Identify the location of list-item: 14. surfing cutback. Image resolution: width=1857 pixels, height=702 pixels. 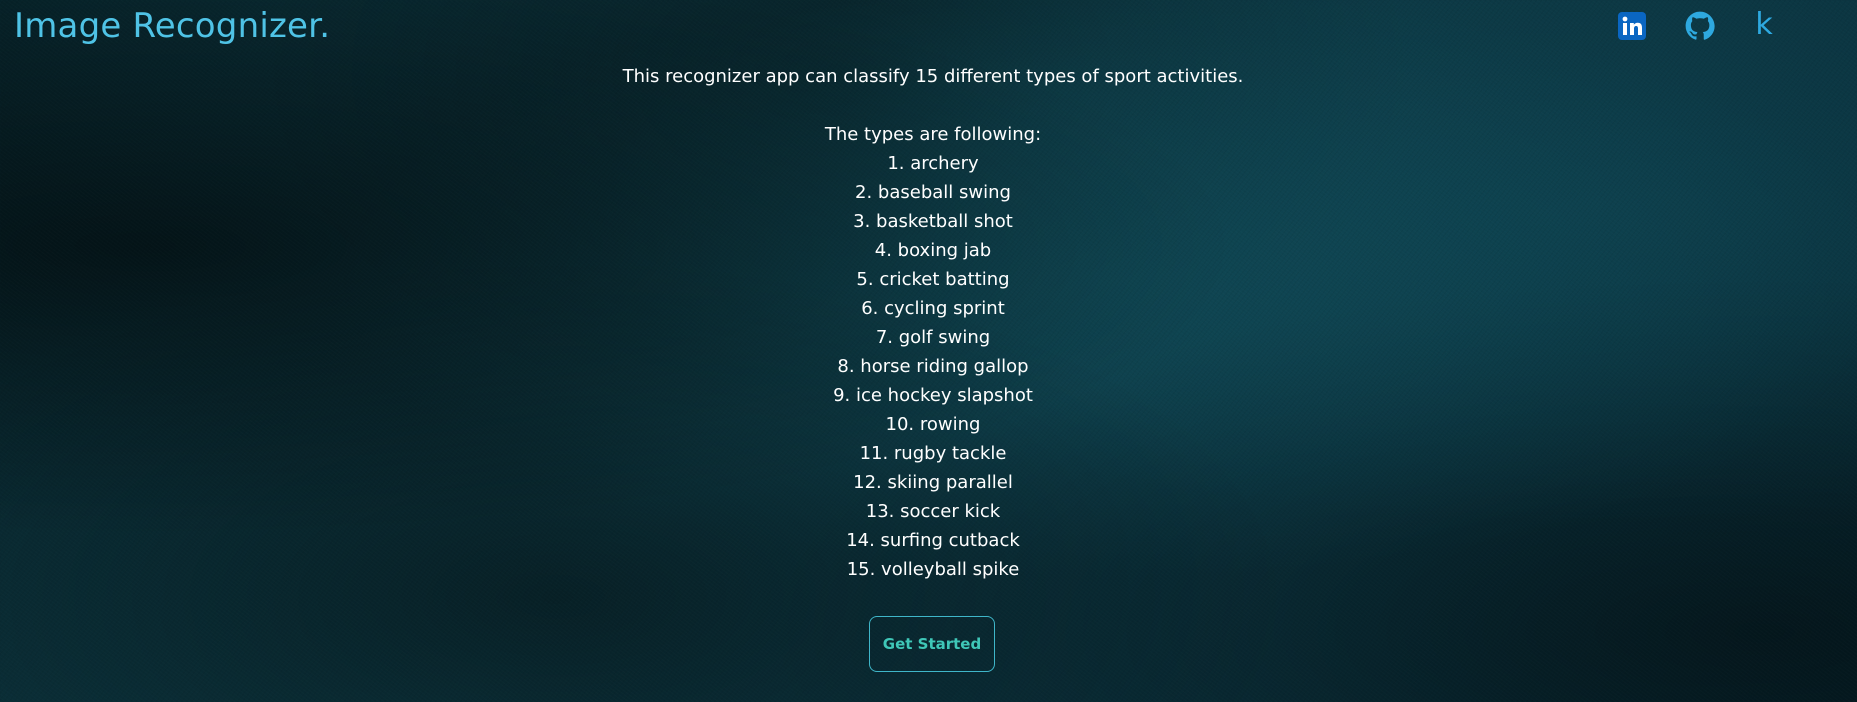
(933, 540).